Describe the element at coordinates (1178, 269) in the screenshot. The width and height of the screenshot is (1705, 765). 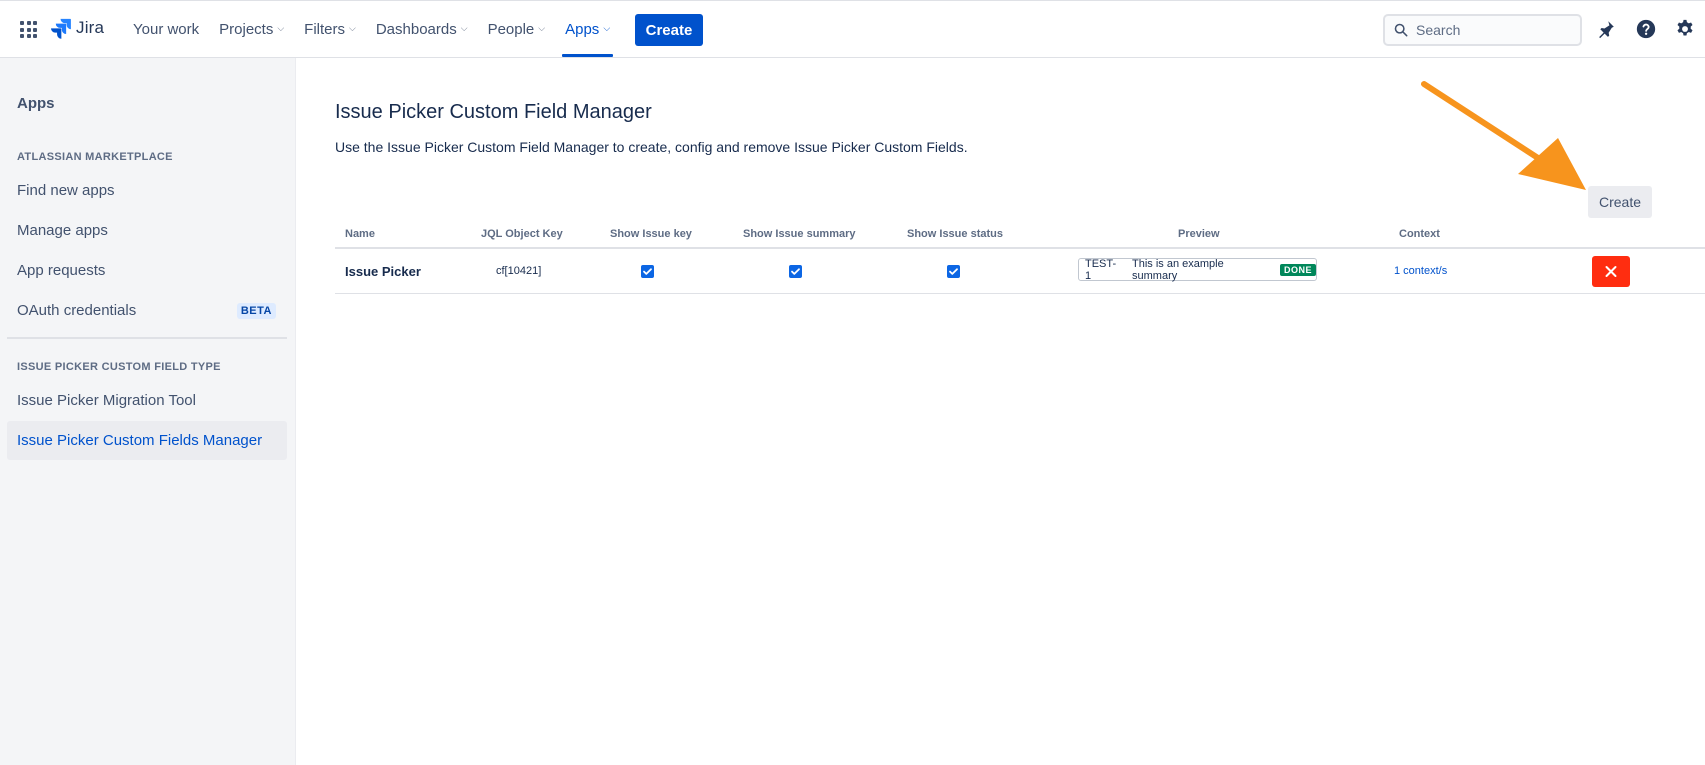
I see `preview-issue-summary: This is an example summary` at that location.